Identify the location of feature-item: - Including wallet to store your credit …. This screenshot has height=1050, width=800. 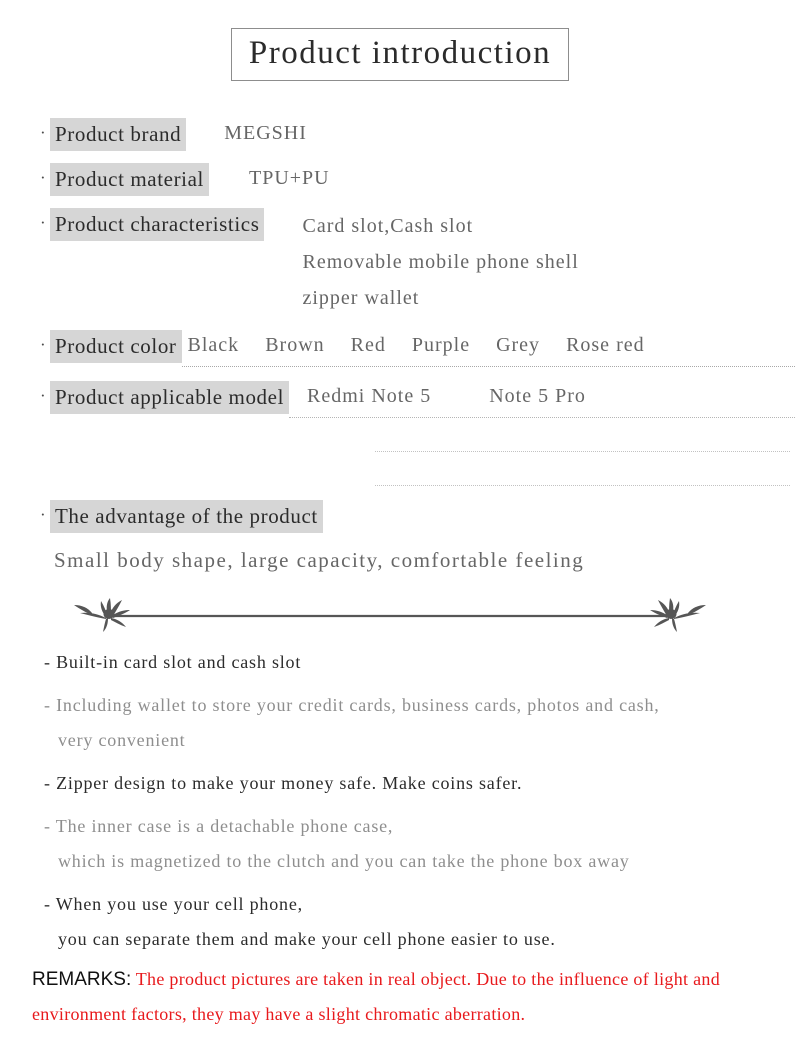
(416, 723).